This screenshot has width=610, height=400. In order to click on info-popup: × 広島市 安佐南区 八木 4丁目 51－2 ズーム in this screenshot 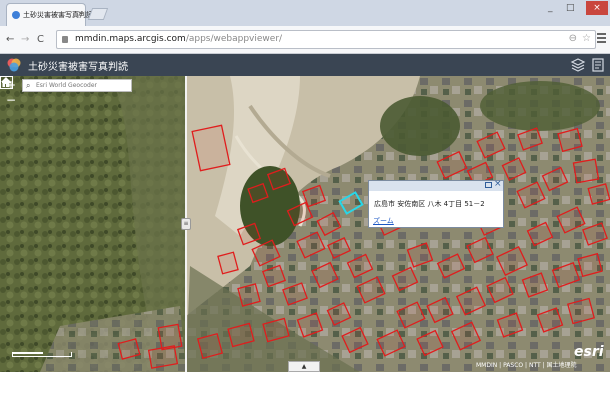, I will do `click(436, 203)`.